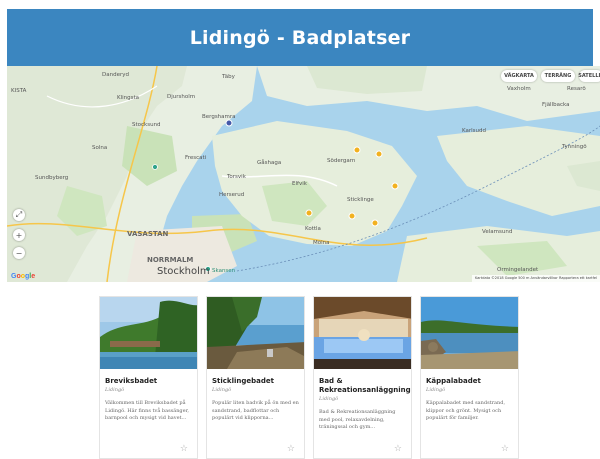 The width and height of the screenshot is (600, 459). What do you see at coordinates (558, 76) in the screenshot?
I see `map-type-terrain-button: TERRÄNG` at bounding box center [558, 76].